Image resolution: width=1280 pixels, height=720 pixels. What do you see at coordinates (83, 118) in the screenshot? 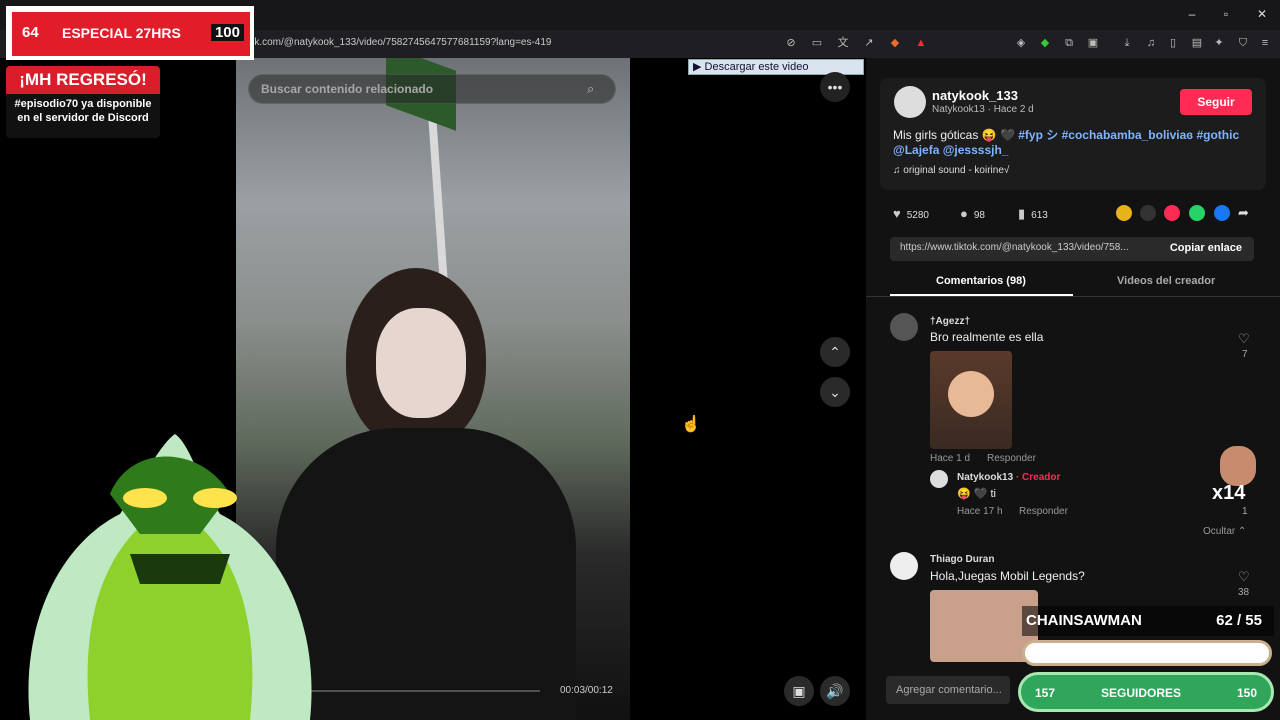
I see `banner-line-2: en el servidor de Discord` at bounding box center [83, 118].